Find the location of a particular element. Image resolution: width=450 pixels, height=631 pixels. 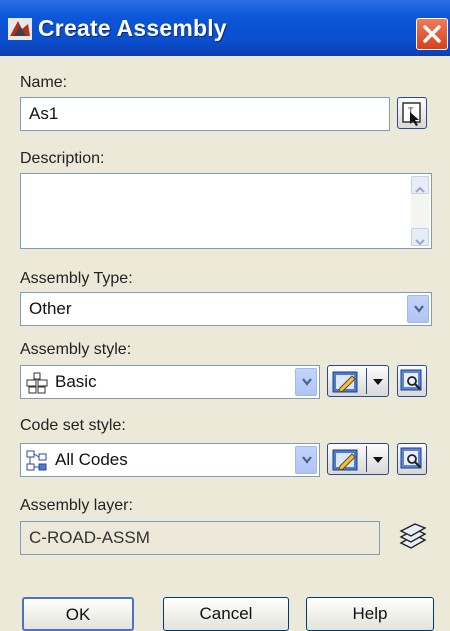

assembly-type-dropdown-button is located at coordinates (418, 309).